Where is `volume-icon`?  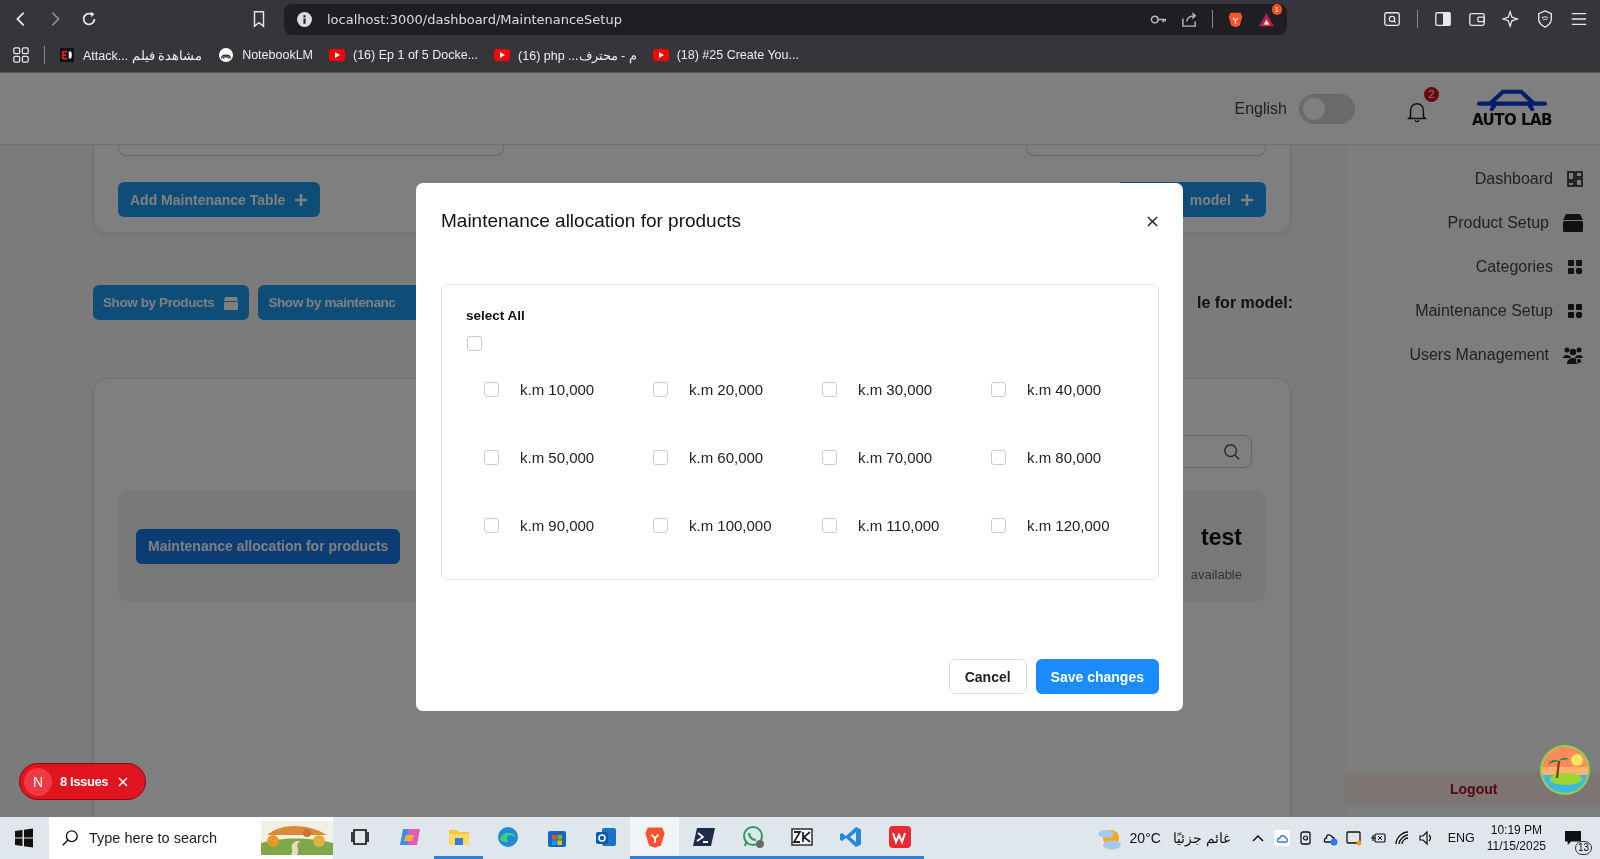
volume-icon is located at coordinates (1425, 838).